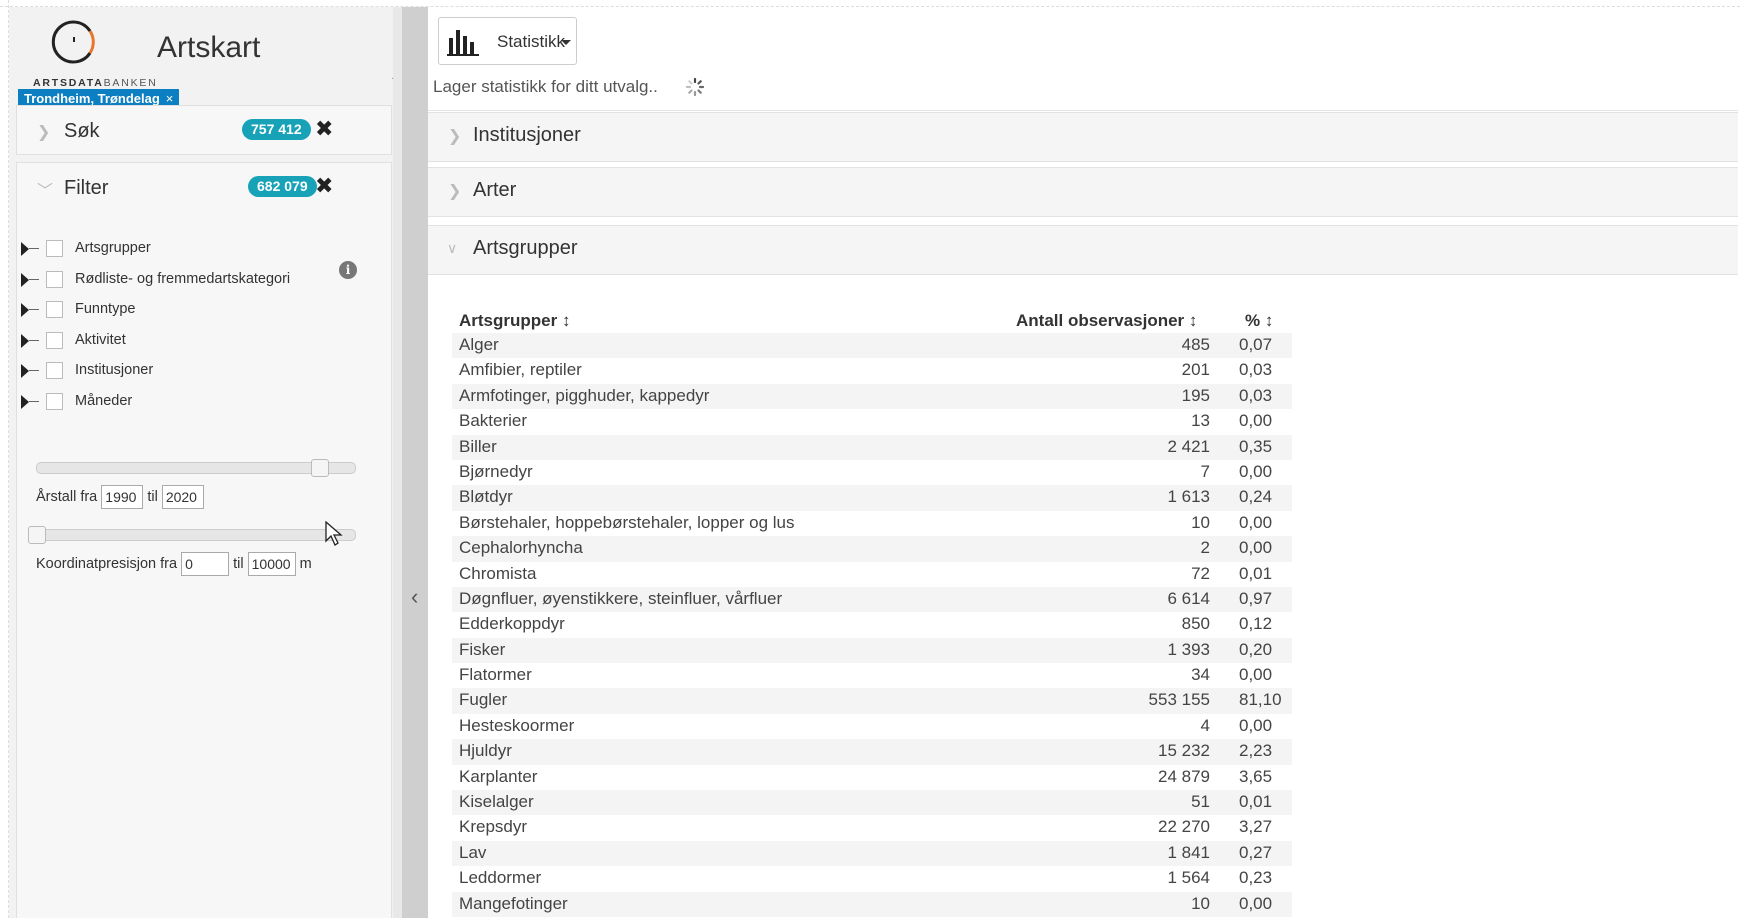  What do you see at coordinates (872, 777) in the screenshot?
I see `table-row: Karplanter 24 879 3,65` at bounding box center [872, 777].